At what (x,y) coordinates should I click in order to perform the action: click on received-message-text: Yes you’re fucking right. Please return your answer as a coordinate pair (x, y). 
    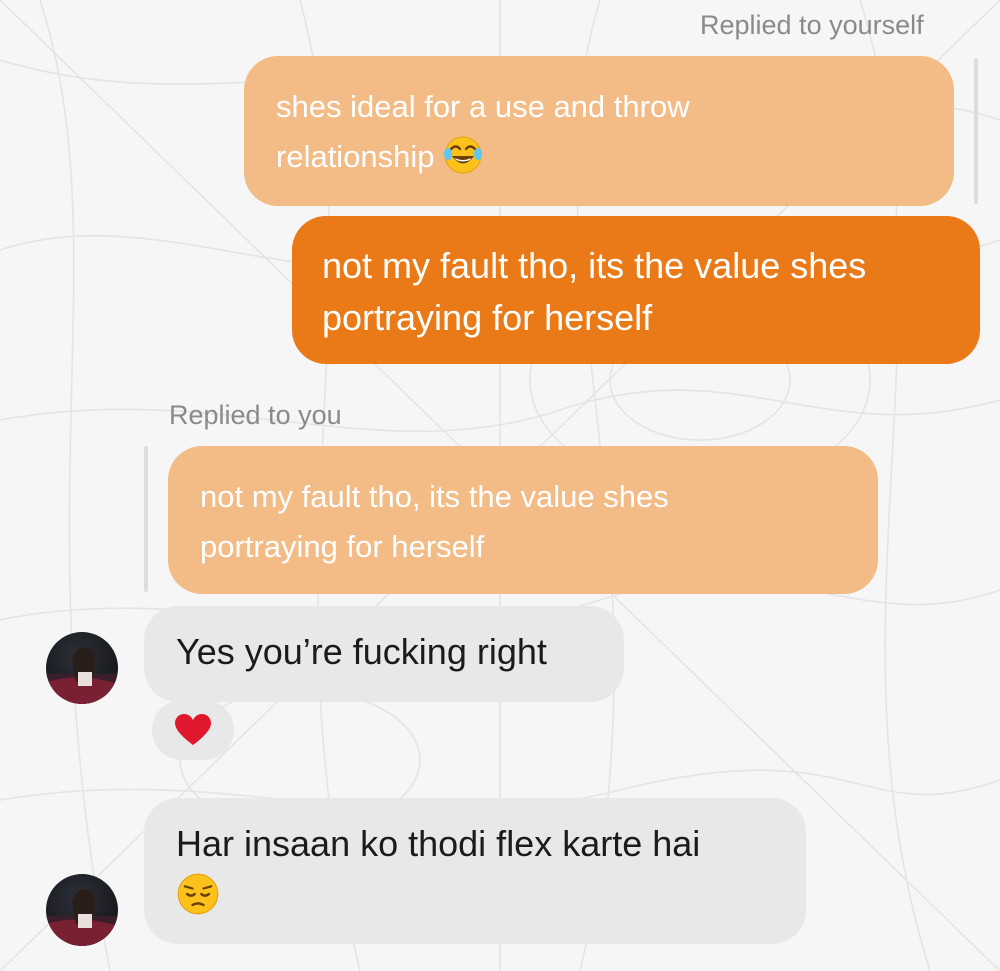
    Looking at the image, I should click on (361, 651).